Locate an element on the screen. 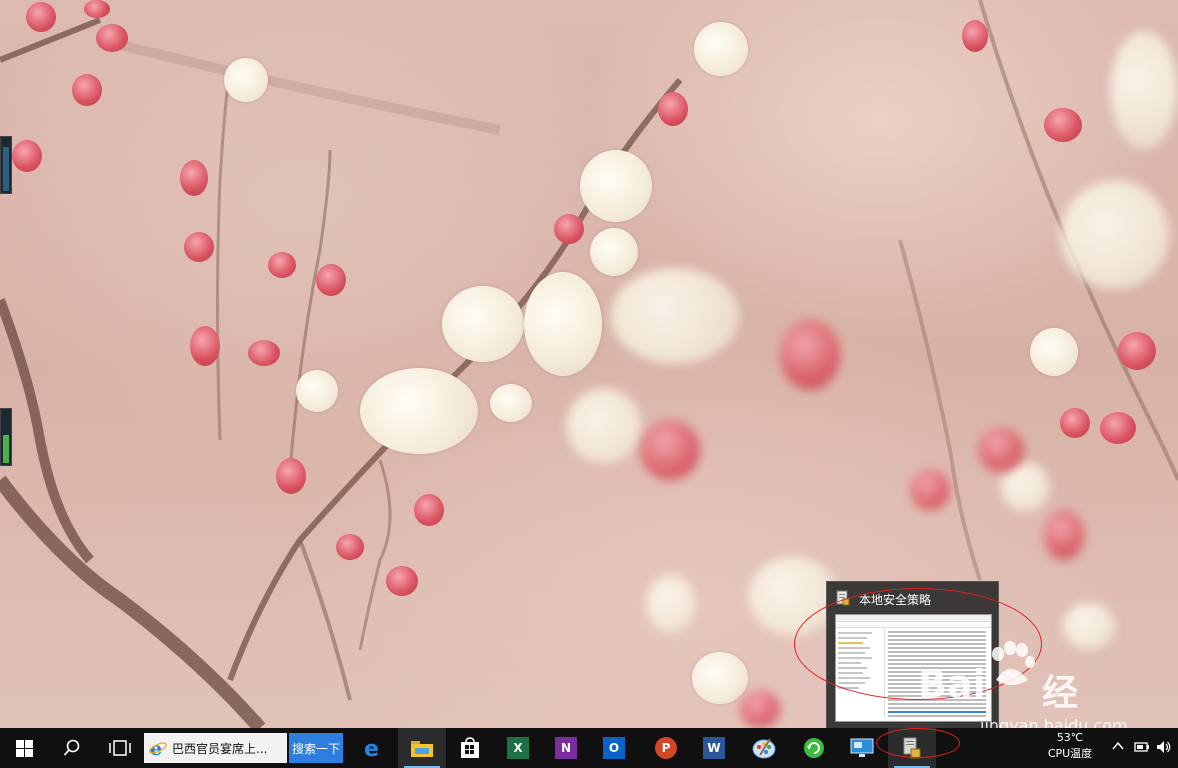 Image resolution: width=1178 pixels, height=768 pixels. windows-start-icon is located at coordinates (24, 748).